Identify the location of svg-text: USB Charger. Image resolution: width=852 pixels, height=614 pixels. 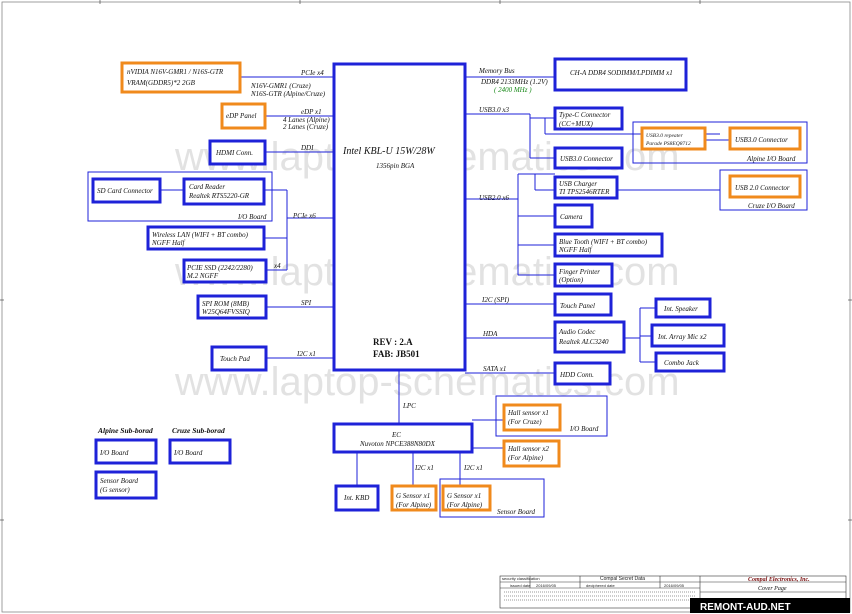
(578, 184).